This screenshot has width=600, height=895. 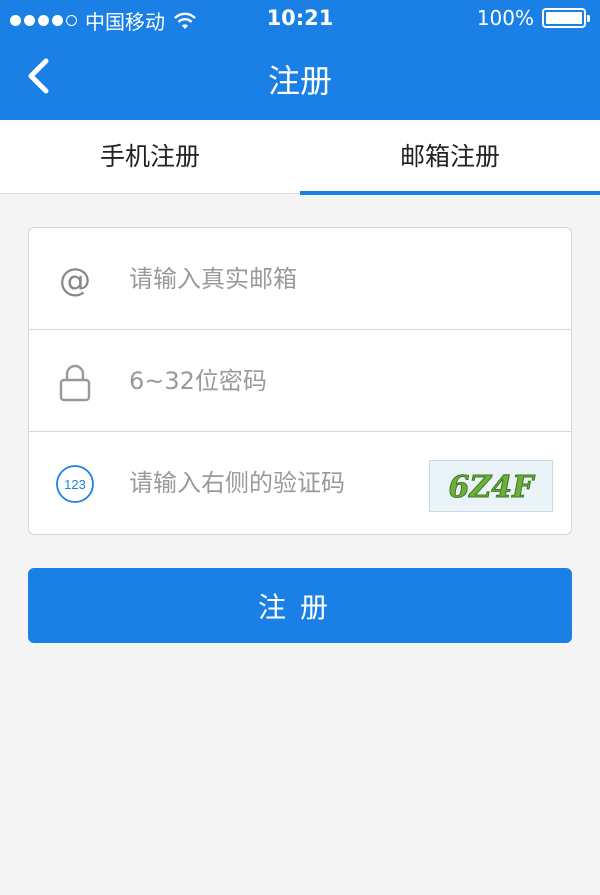 What do you see at coordinates (339, 381) in the screenshot?
I see `password-input` at bounding box center [339, 381].